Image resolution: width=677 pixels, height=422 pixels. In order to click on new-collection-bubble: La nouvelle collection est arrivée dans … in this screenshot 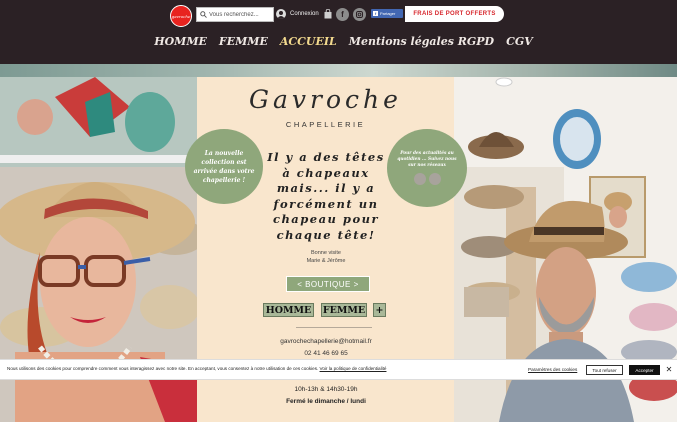, I will do `click(224, 166)`.